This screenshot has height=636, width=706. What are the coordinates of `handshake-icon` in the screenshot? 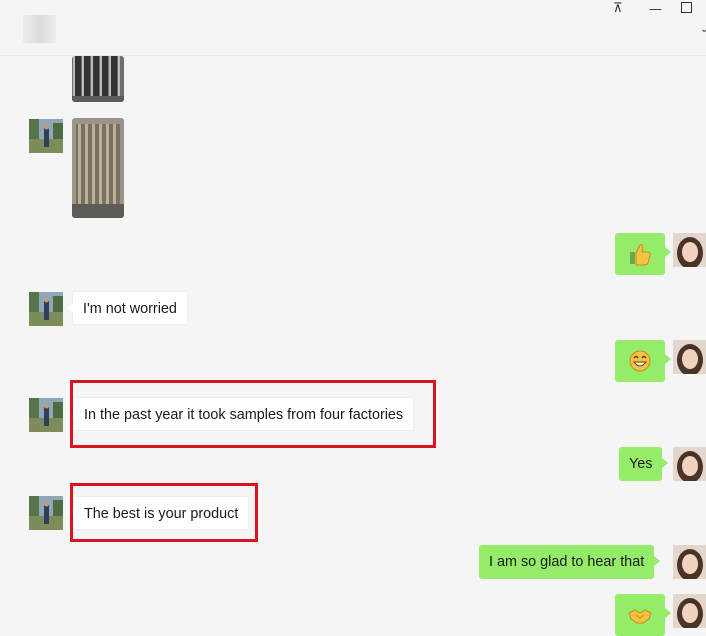 It's located at (640, 616).